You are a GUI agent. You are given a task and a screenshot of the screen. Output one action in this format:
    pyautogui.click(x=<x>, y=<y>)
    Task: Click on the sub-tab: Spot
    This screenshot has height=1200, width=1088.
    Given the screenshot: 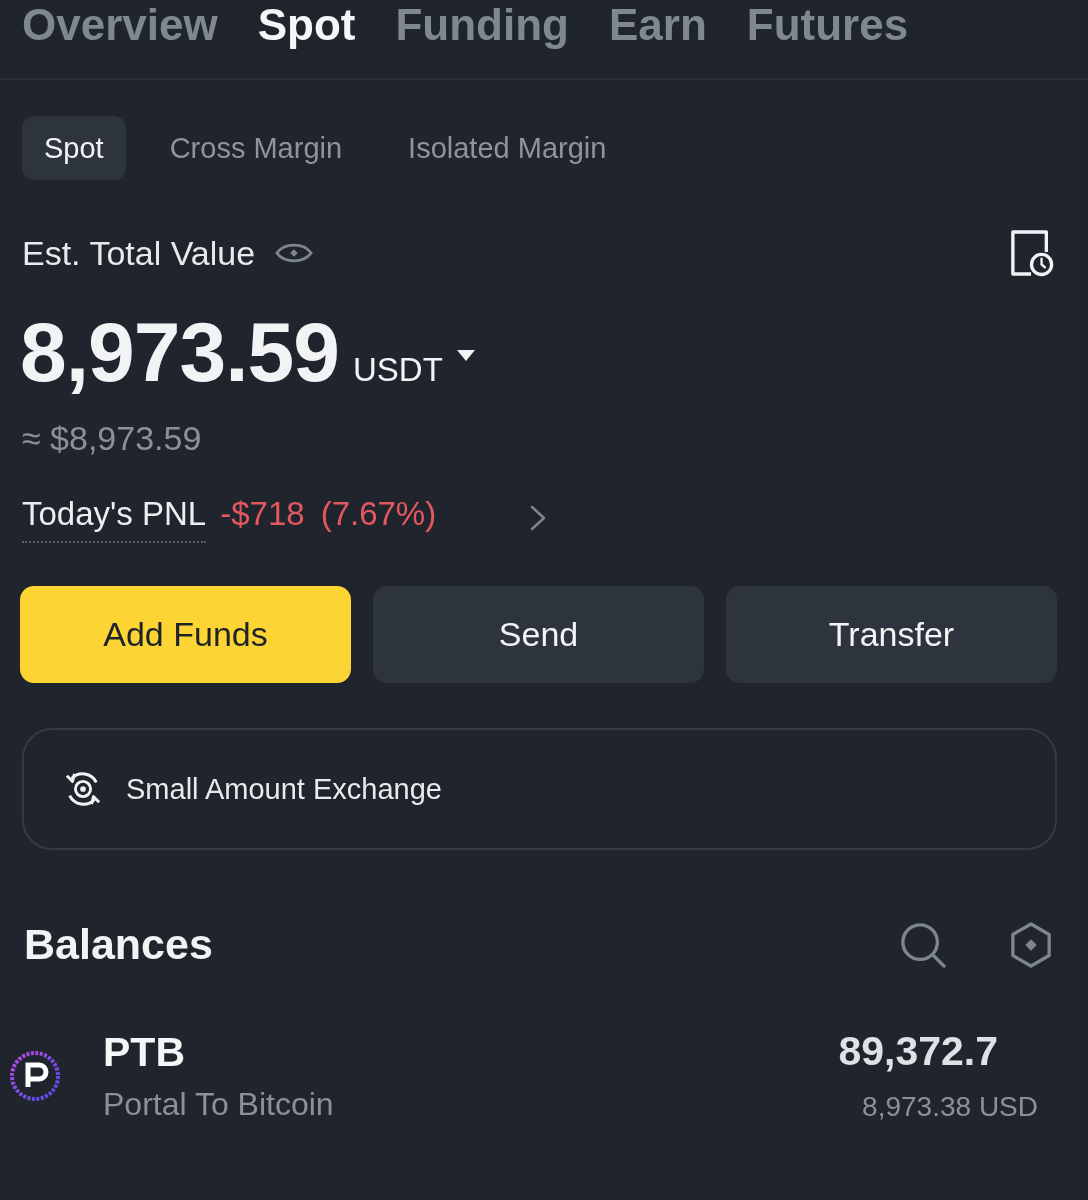 What is the action you would take?
    pyautogui.click(x=74, y=148)
    